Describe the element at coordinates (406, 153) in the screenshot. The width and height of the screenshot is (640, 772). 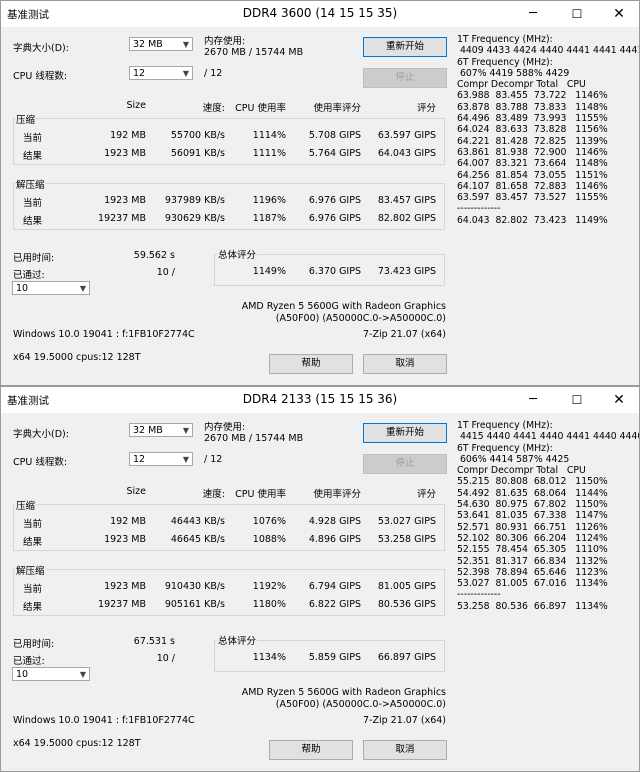
I see `row-rating: 64.043 GIPS` at that location.